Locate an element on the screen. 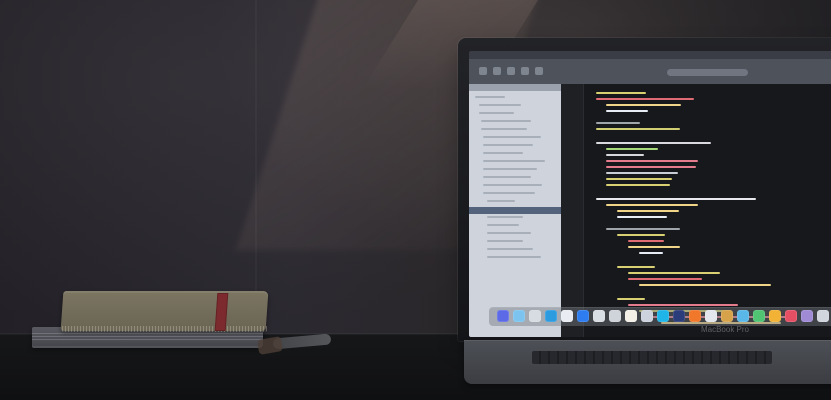 This screenshot has height=400, width=831. app-dock is located at coordinates (660, 316).